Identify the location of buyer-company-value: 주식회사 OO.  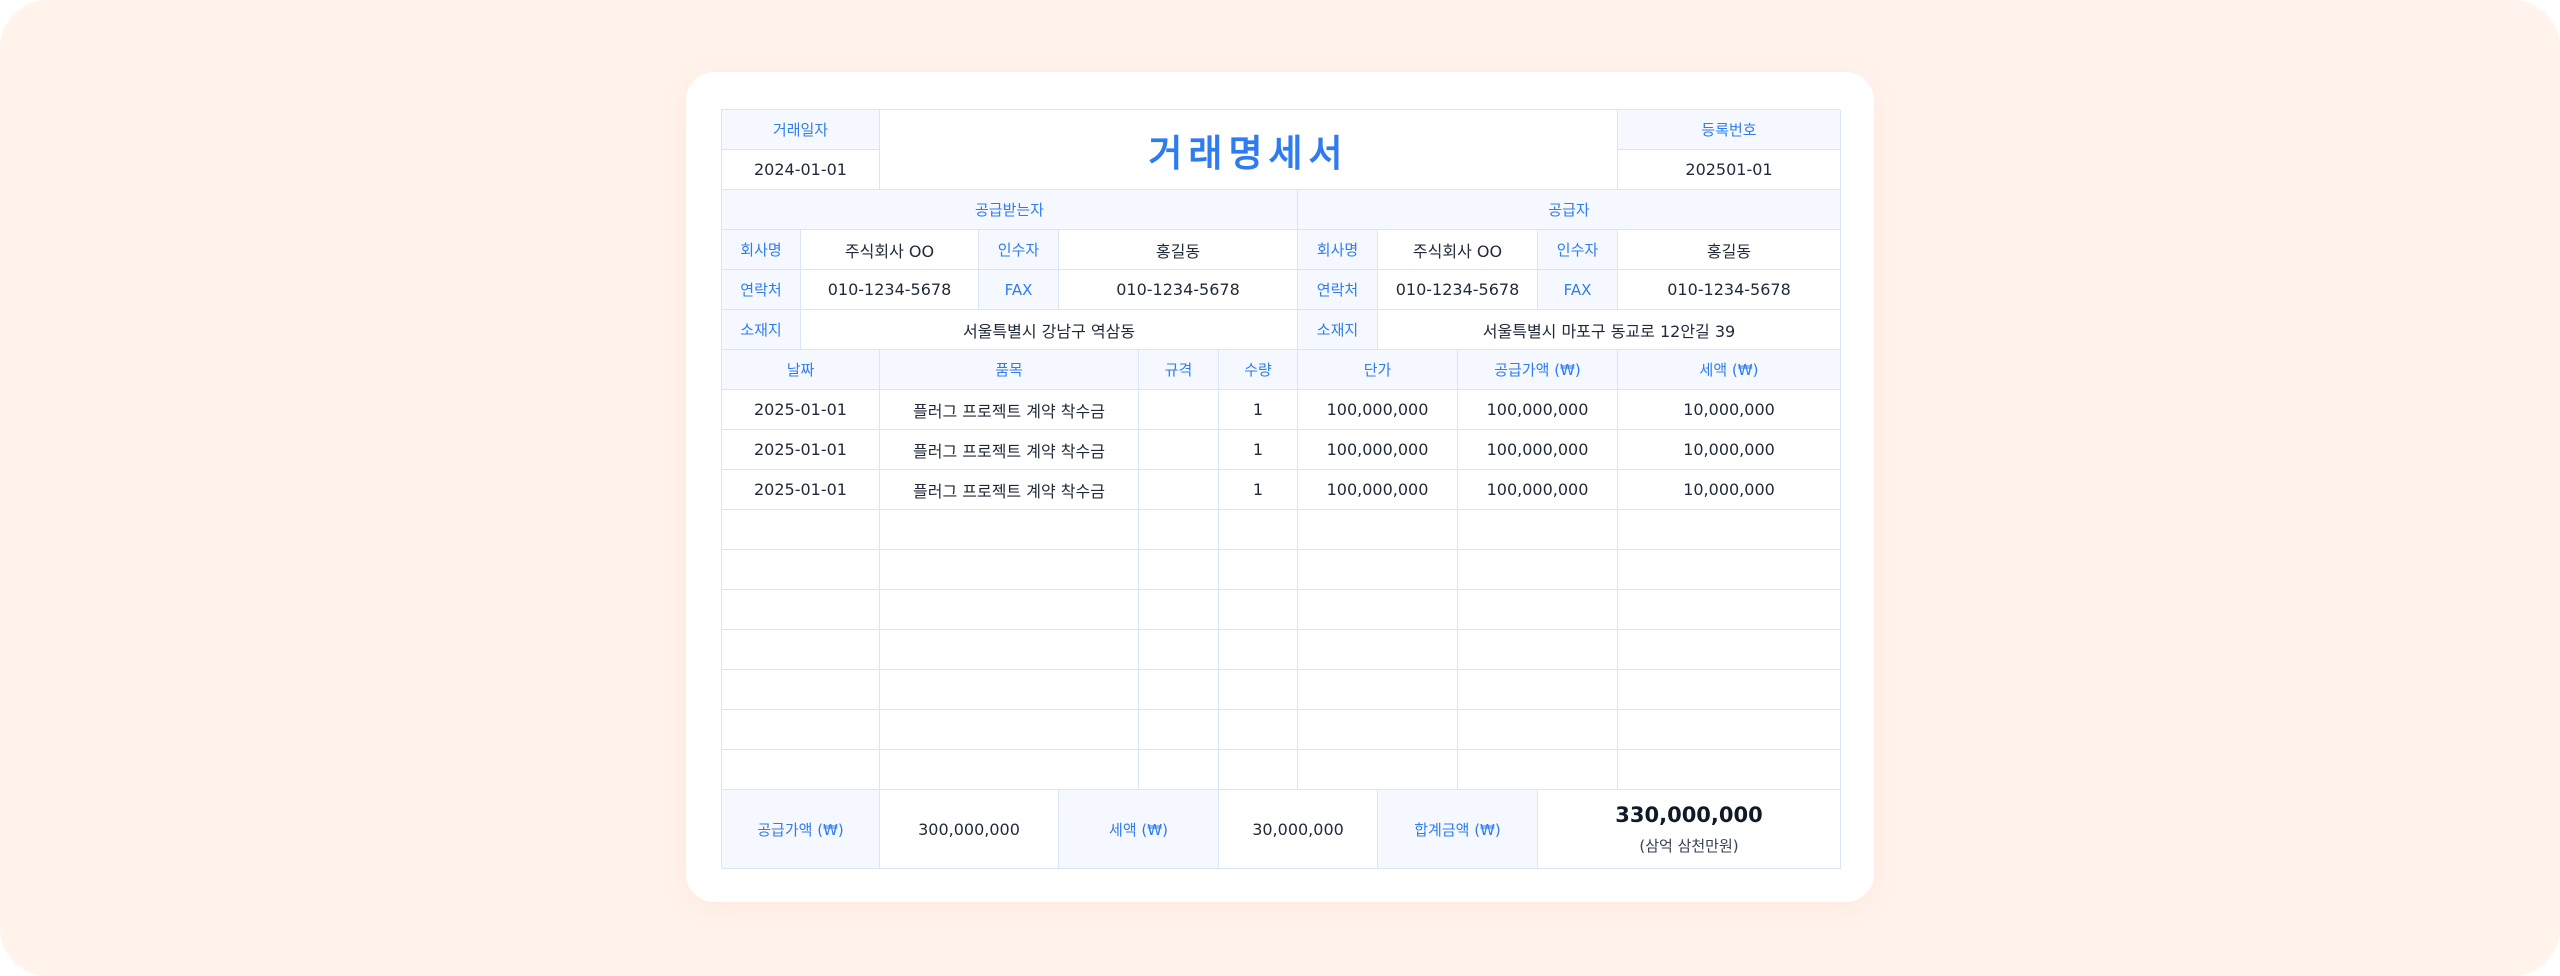
(890, 250).